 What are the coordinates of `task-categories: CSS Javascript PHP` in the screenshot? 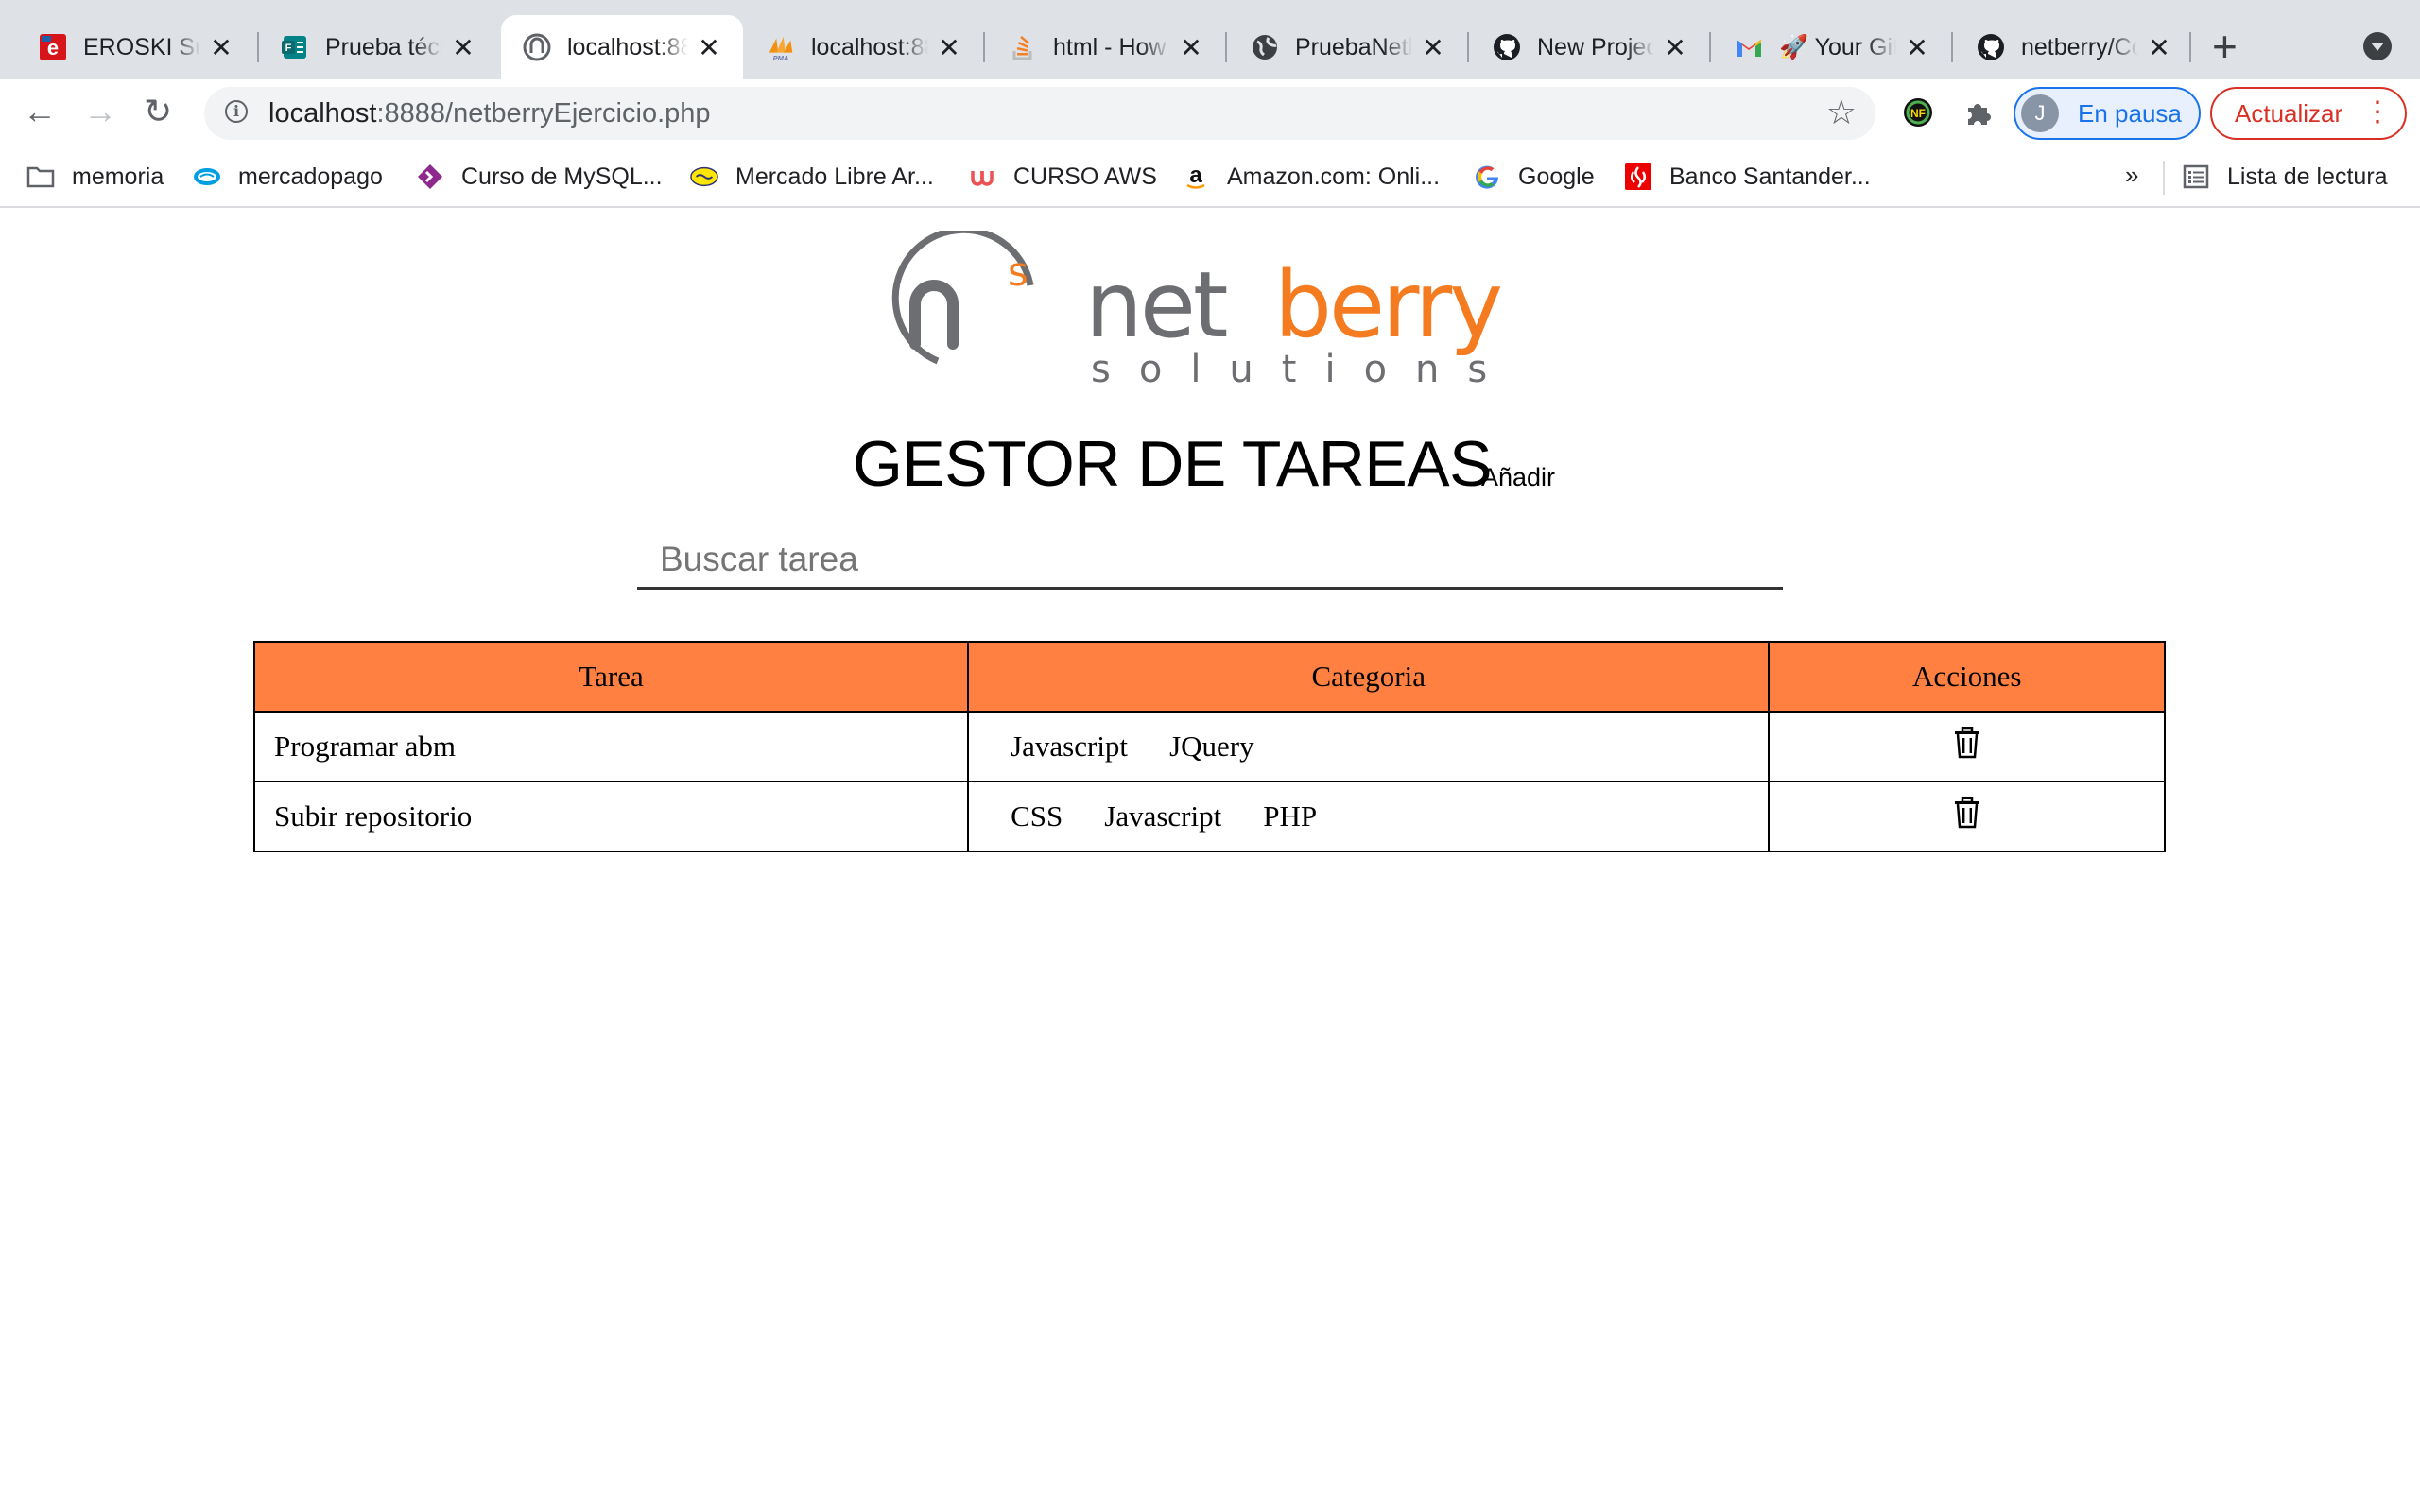 It's located at (1369, 816).